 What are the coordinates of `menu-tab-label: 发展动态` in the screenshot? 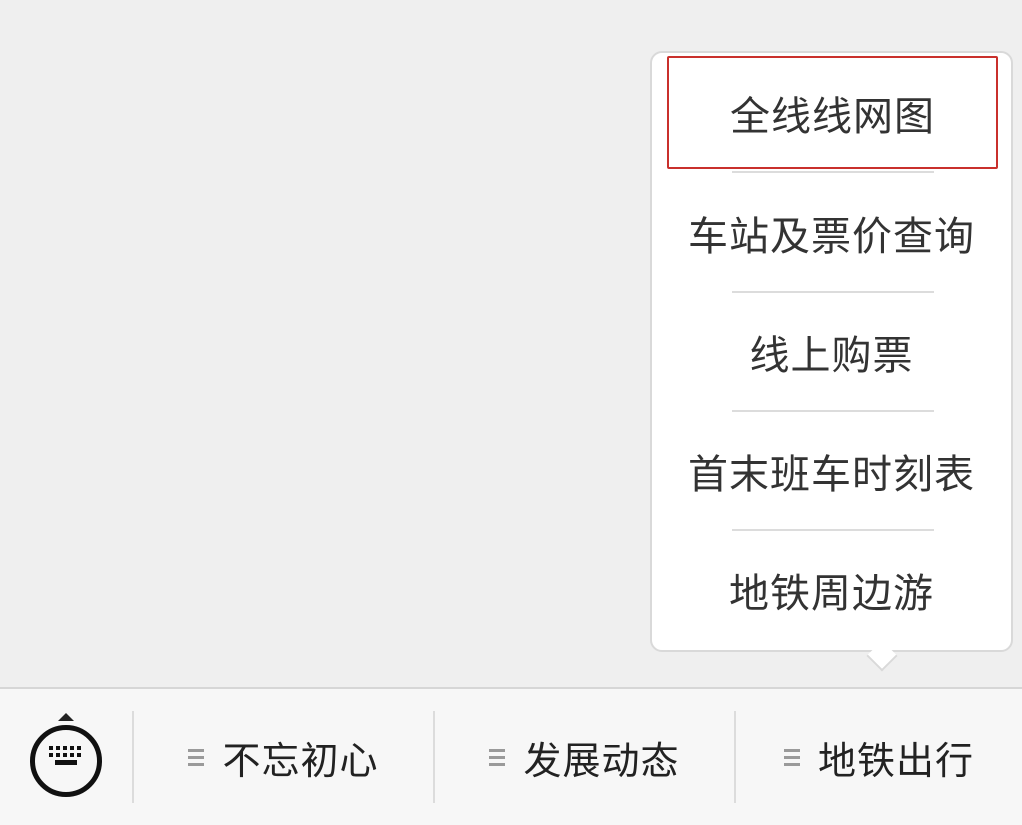 It's located at (601, 760).